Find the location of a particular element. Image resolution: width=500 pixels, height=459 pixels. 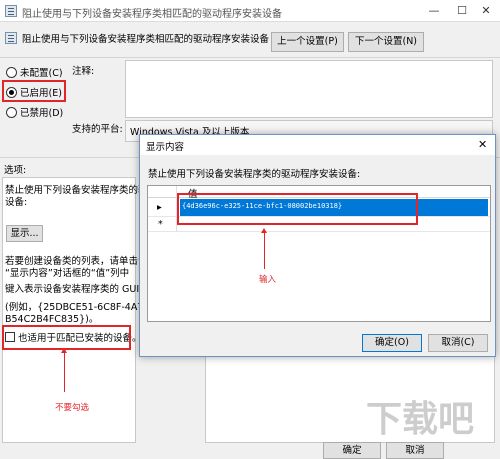

new-row-marker-icon: * is located at coordinates (160, 224).